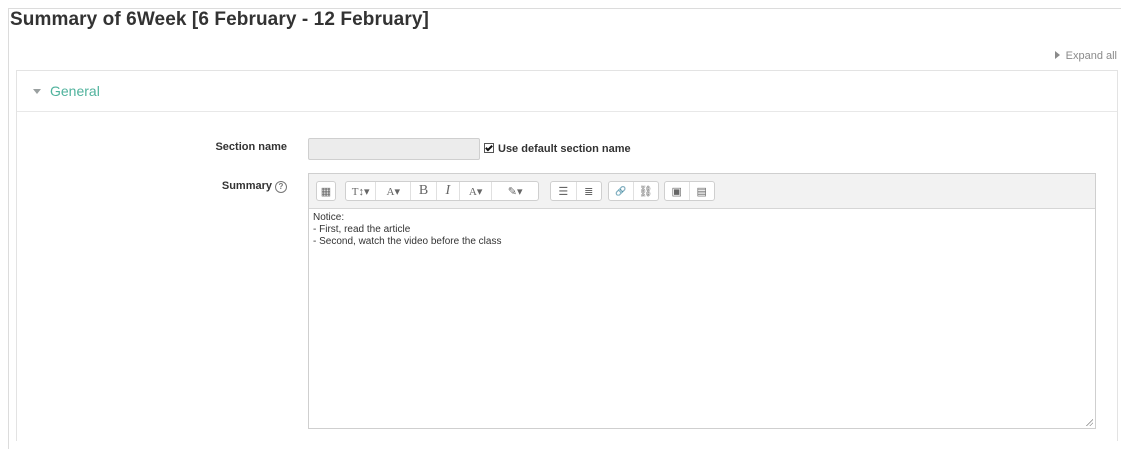 The width and height of the screenshot is (1121, 449). I want to click on toolbar-group-3: ☰ ≣, so click(576, 191).